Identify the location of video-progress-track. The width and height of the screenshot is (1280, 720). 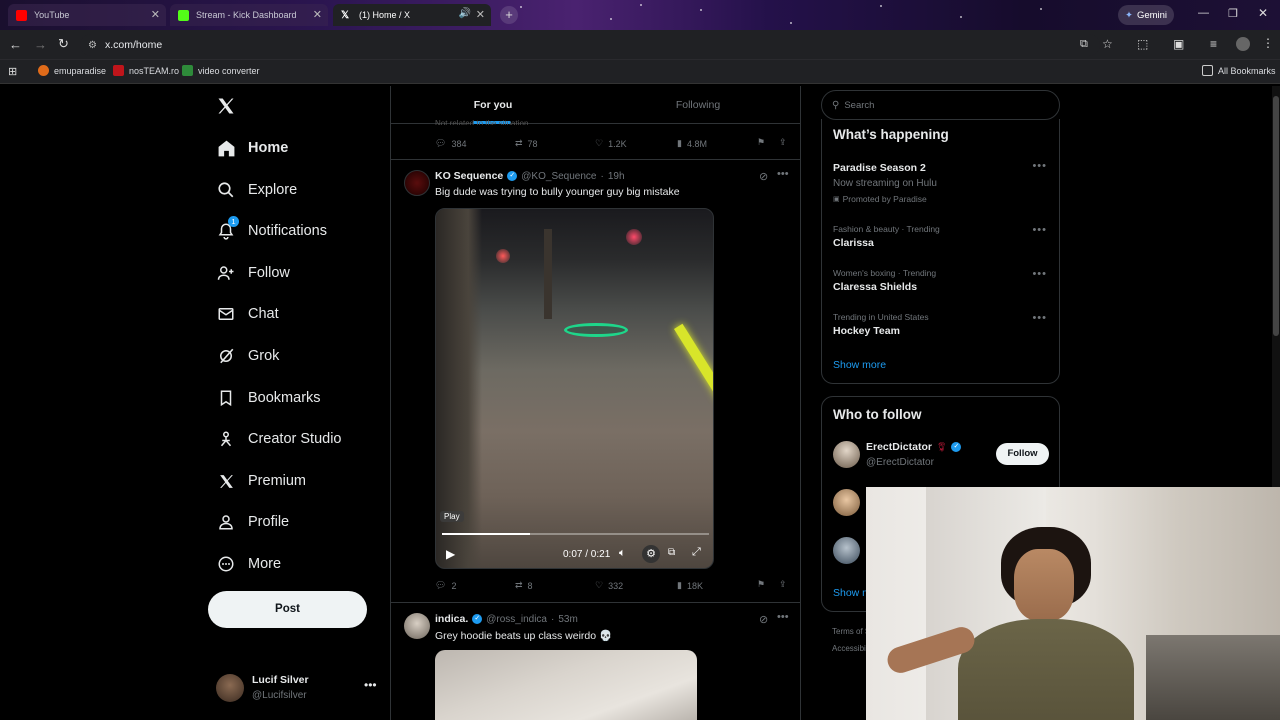
(575, 534).